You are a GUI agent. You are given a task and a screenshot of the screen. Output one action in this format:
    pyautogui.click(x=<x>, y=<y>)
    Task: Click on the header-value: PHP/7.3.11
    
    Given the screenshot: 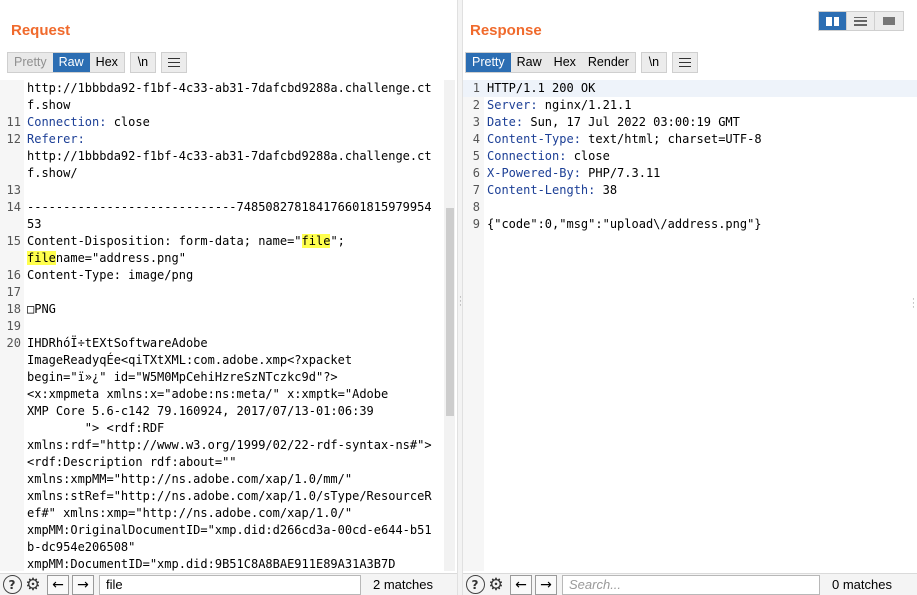 What is the action you would take?
    pyautogui.click(x=620, y=173)
    